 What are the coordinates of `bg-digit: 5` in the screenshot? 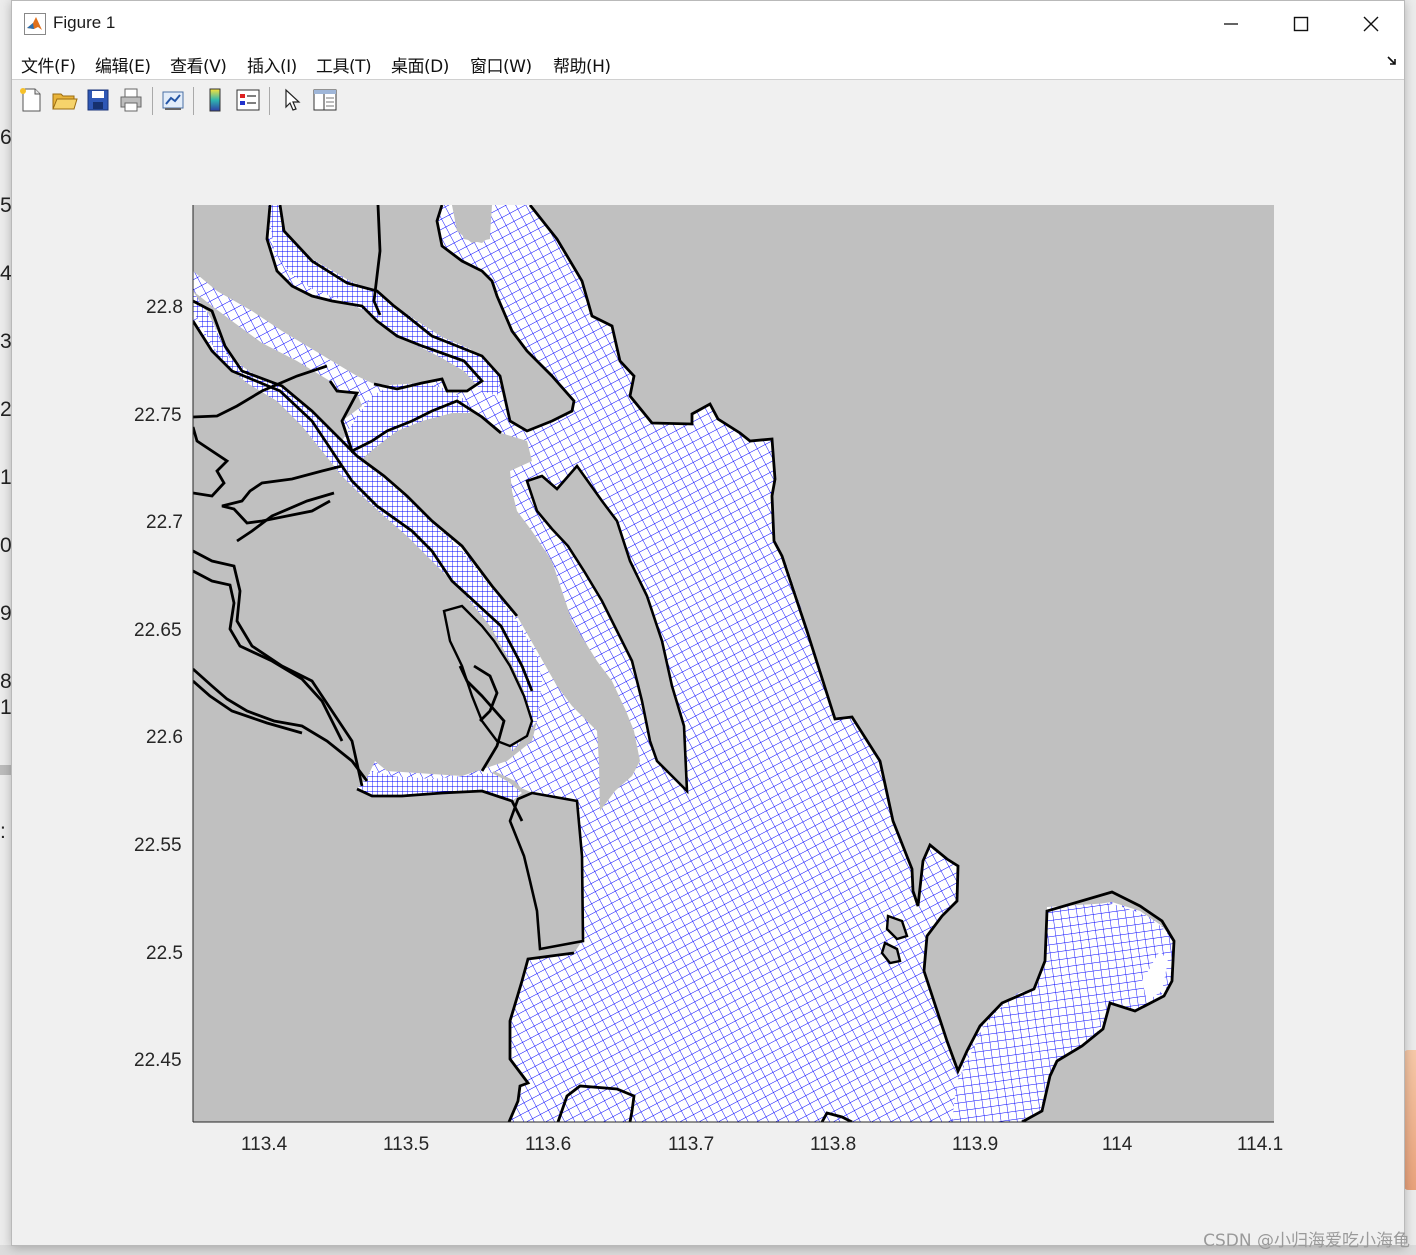 It's located at (6, 205).